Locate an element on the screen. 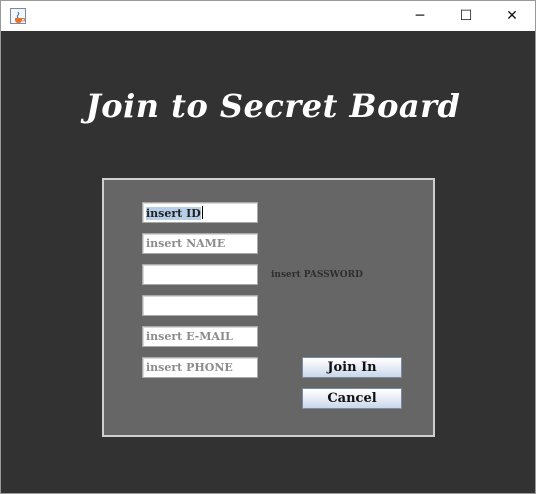  minimize-icon: ─ is located at coordinates (420, 16).